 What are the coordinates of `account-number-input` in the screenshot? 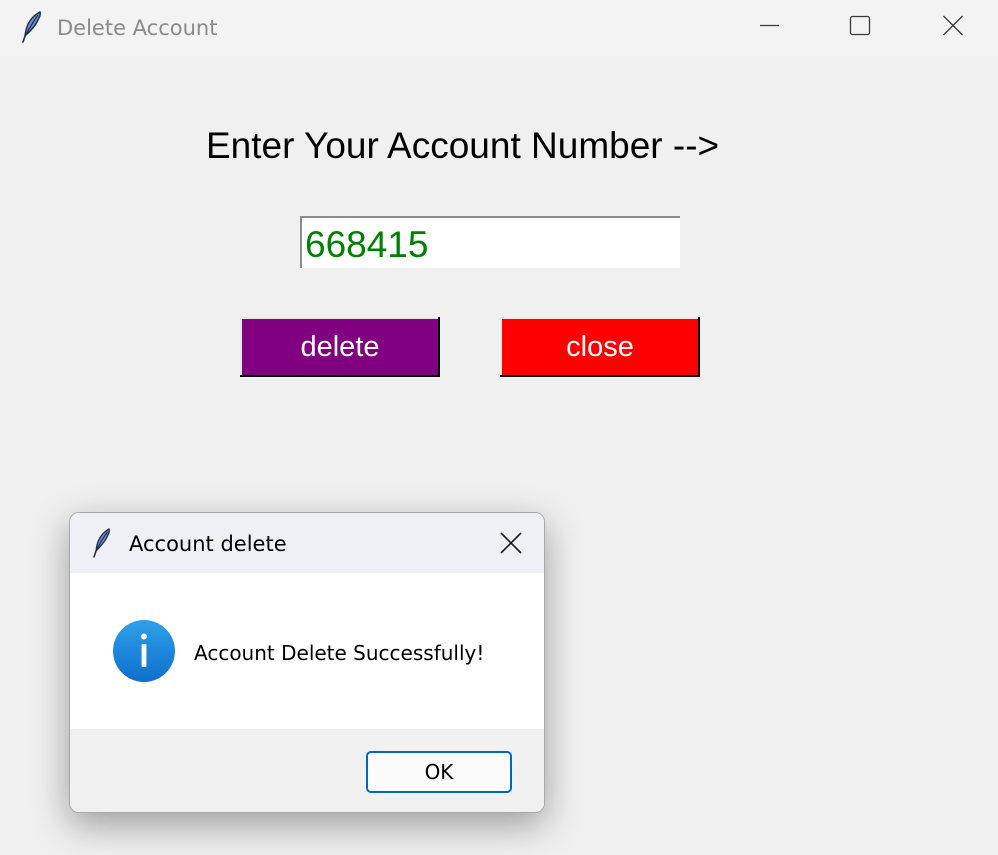 It's located at (490, 242).